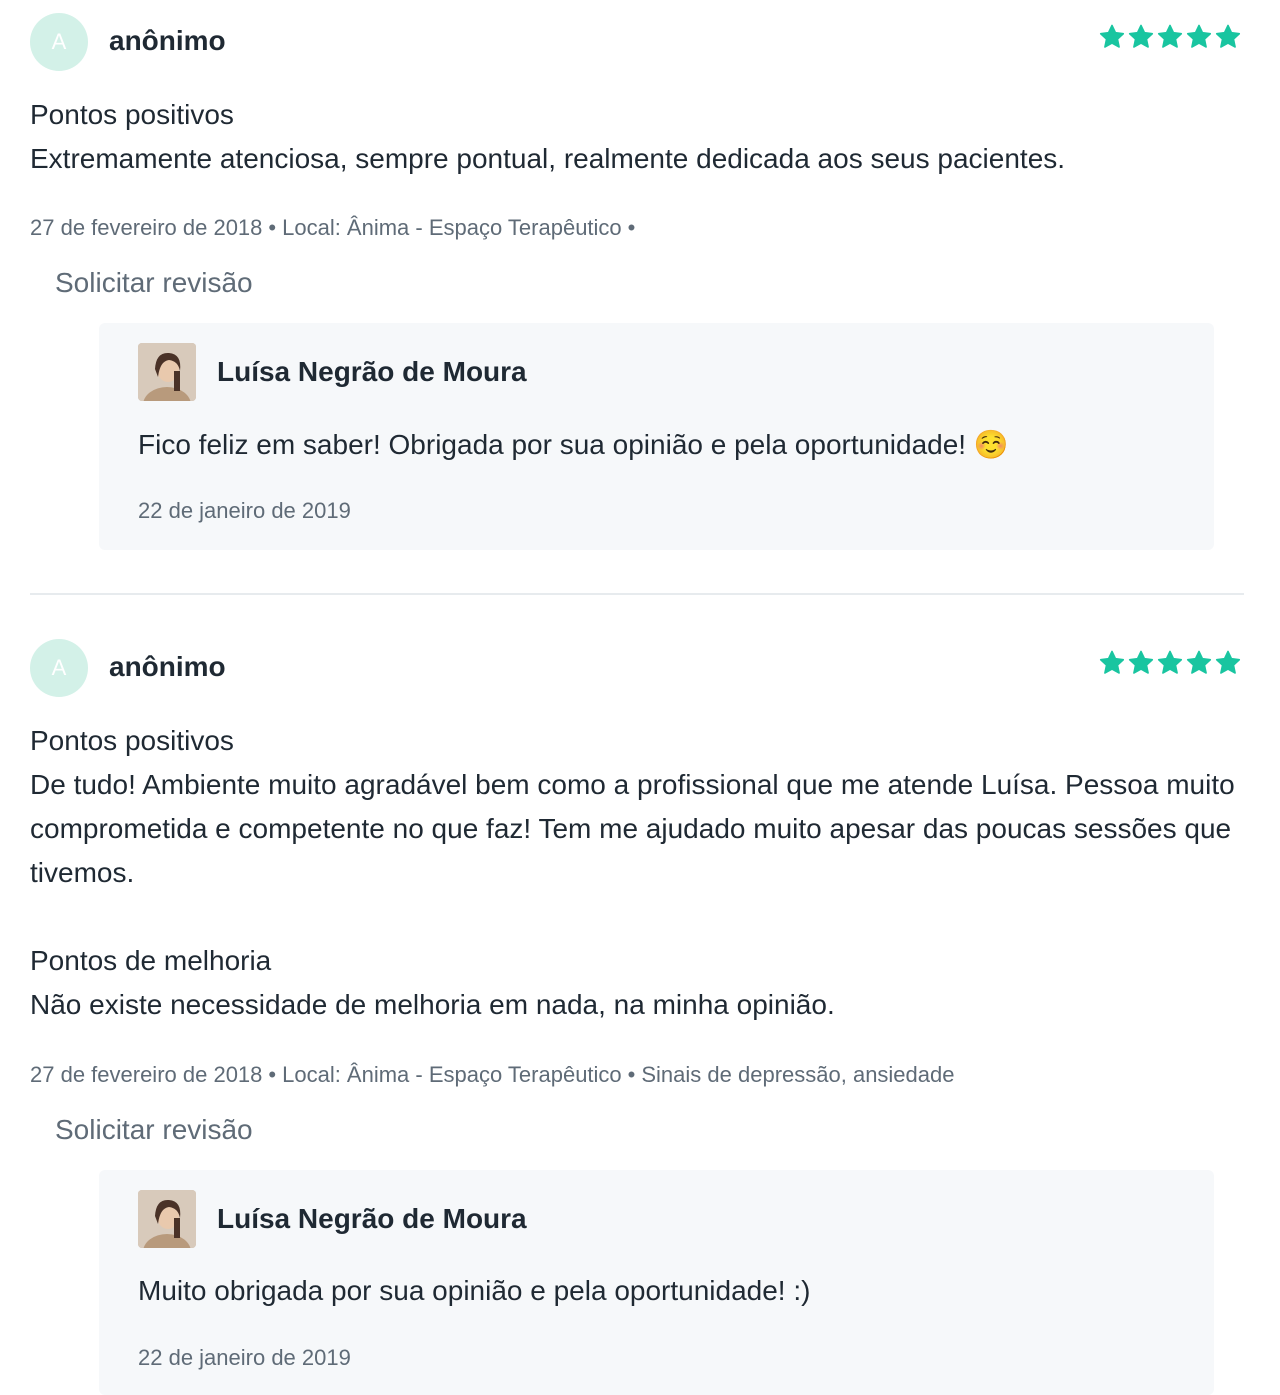 Image resolution: width=1280 pixels, height=1395 pixels. Describe the element at coordinates (151, 960) in the screenshot. I see `improvement-points-title: Pontos de melhoria` at that location.